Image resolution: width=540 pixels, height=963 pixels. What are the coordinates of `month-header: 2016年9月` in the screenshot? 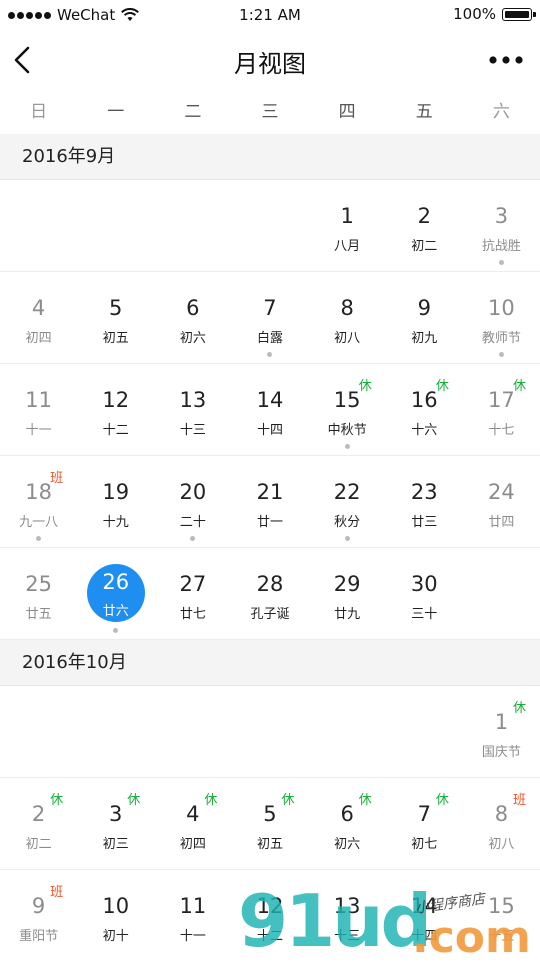 It's located at (270, 157).